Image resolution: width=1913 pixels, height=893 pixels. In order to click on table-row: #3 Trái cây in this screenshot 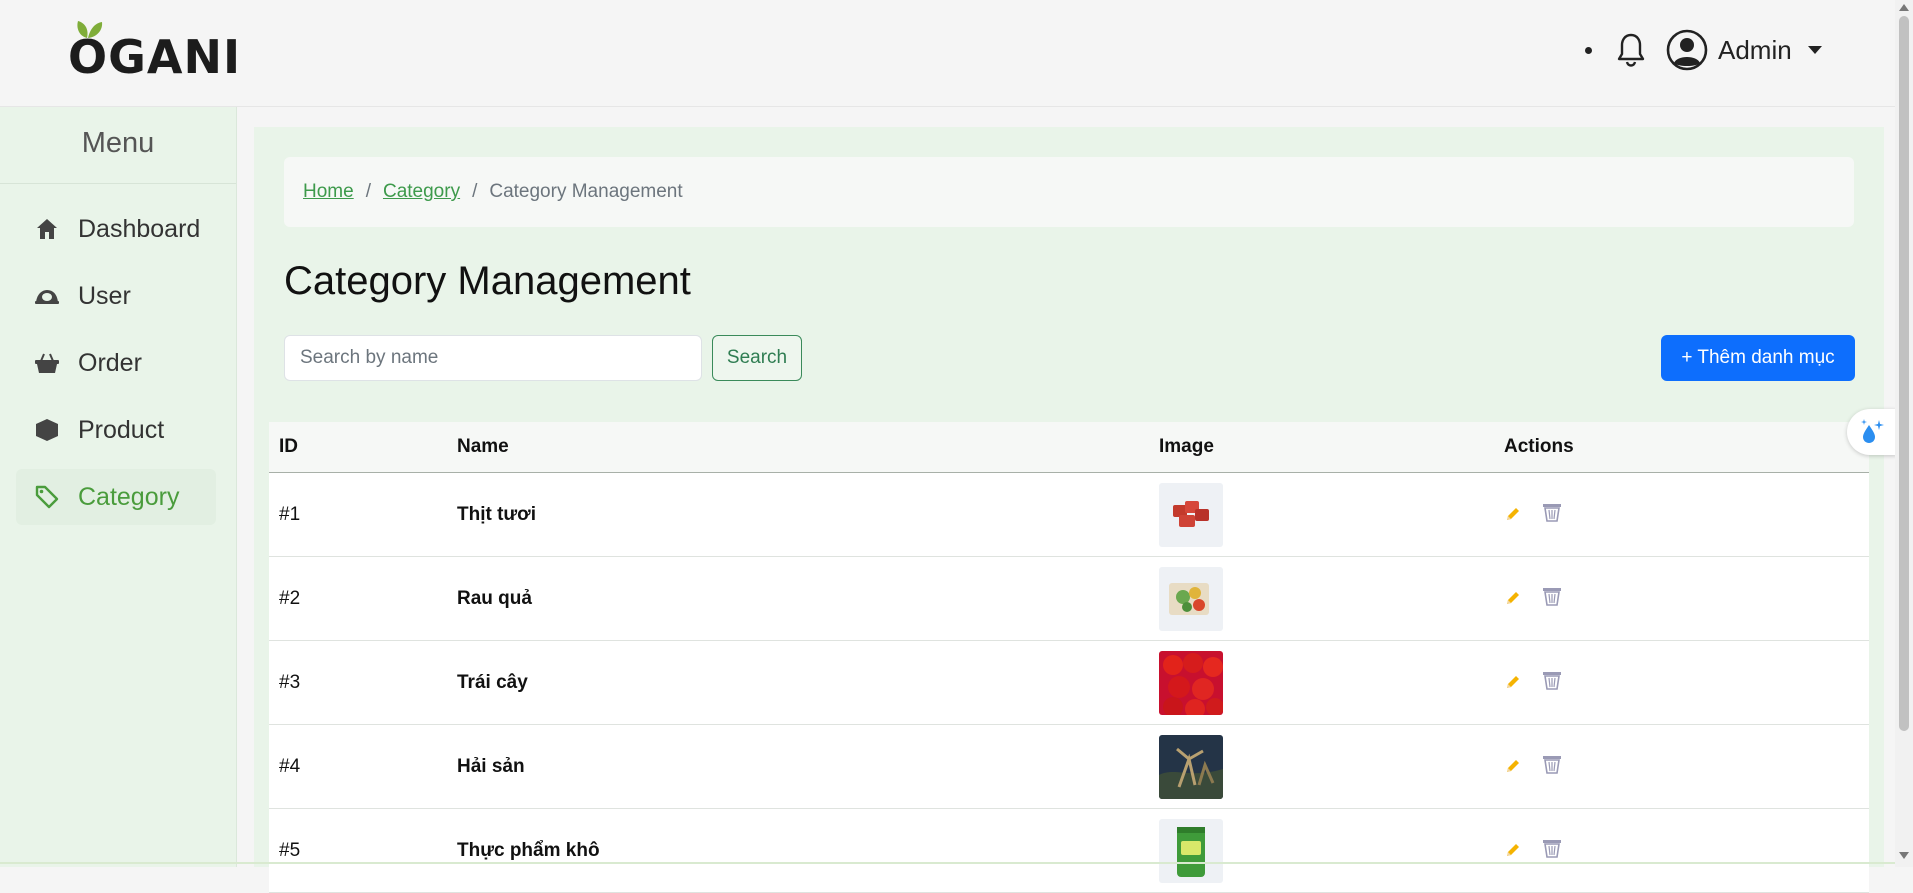, I will do `click(1069, 682)`.